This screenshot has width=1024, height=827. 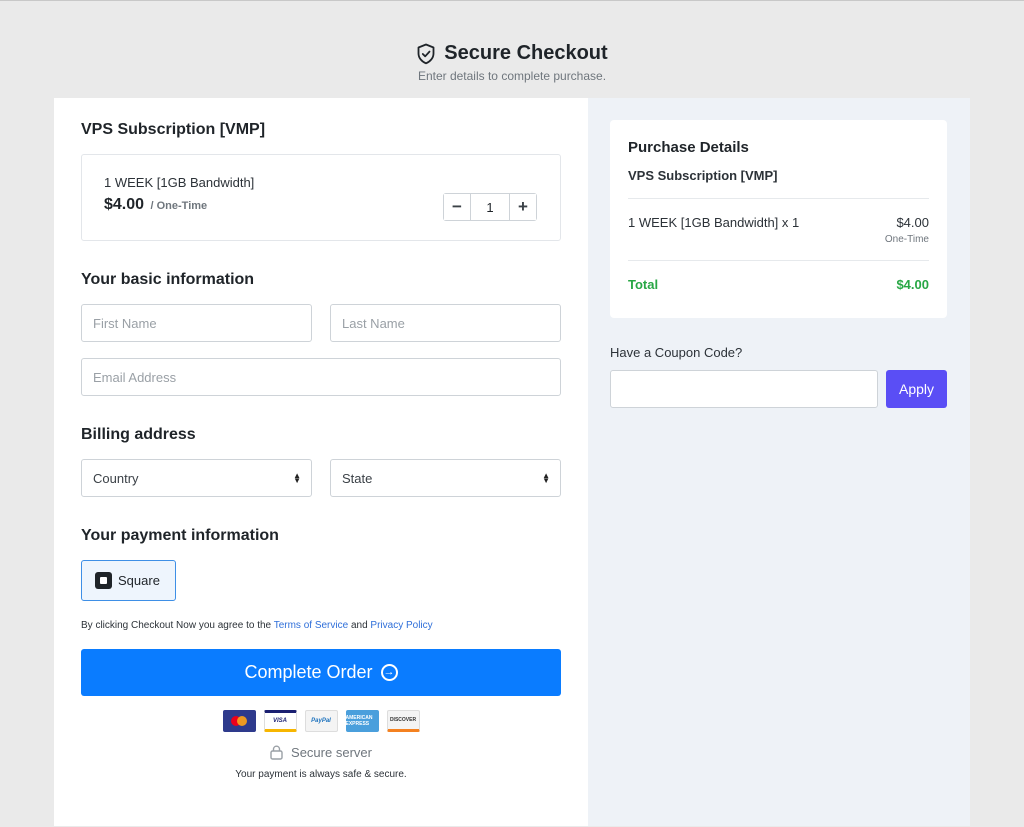 I want to click on name-row, so click(x=321, y=323).